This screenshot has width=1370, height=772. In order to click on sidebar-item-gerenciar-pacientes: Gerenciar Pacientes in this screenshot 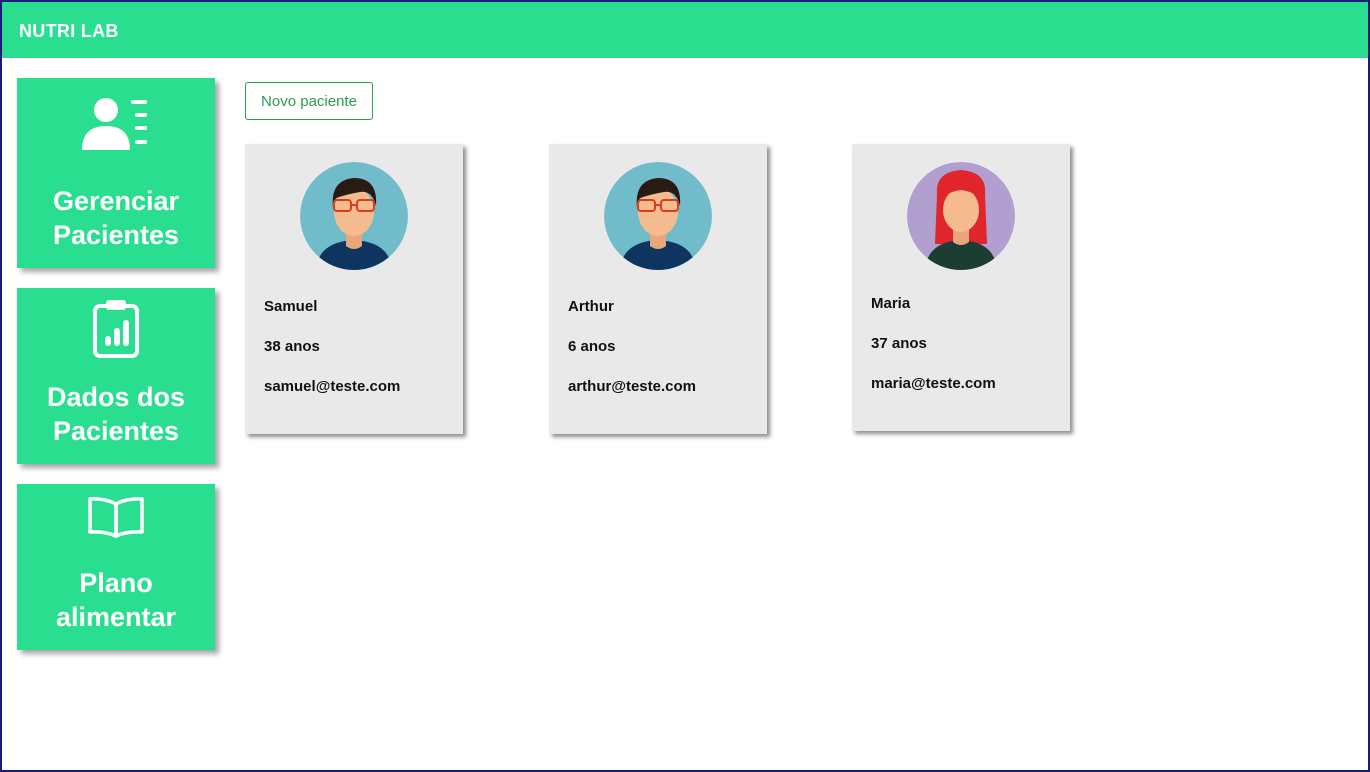, I will do `click(116, 173)`.